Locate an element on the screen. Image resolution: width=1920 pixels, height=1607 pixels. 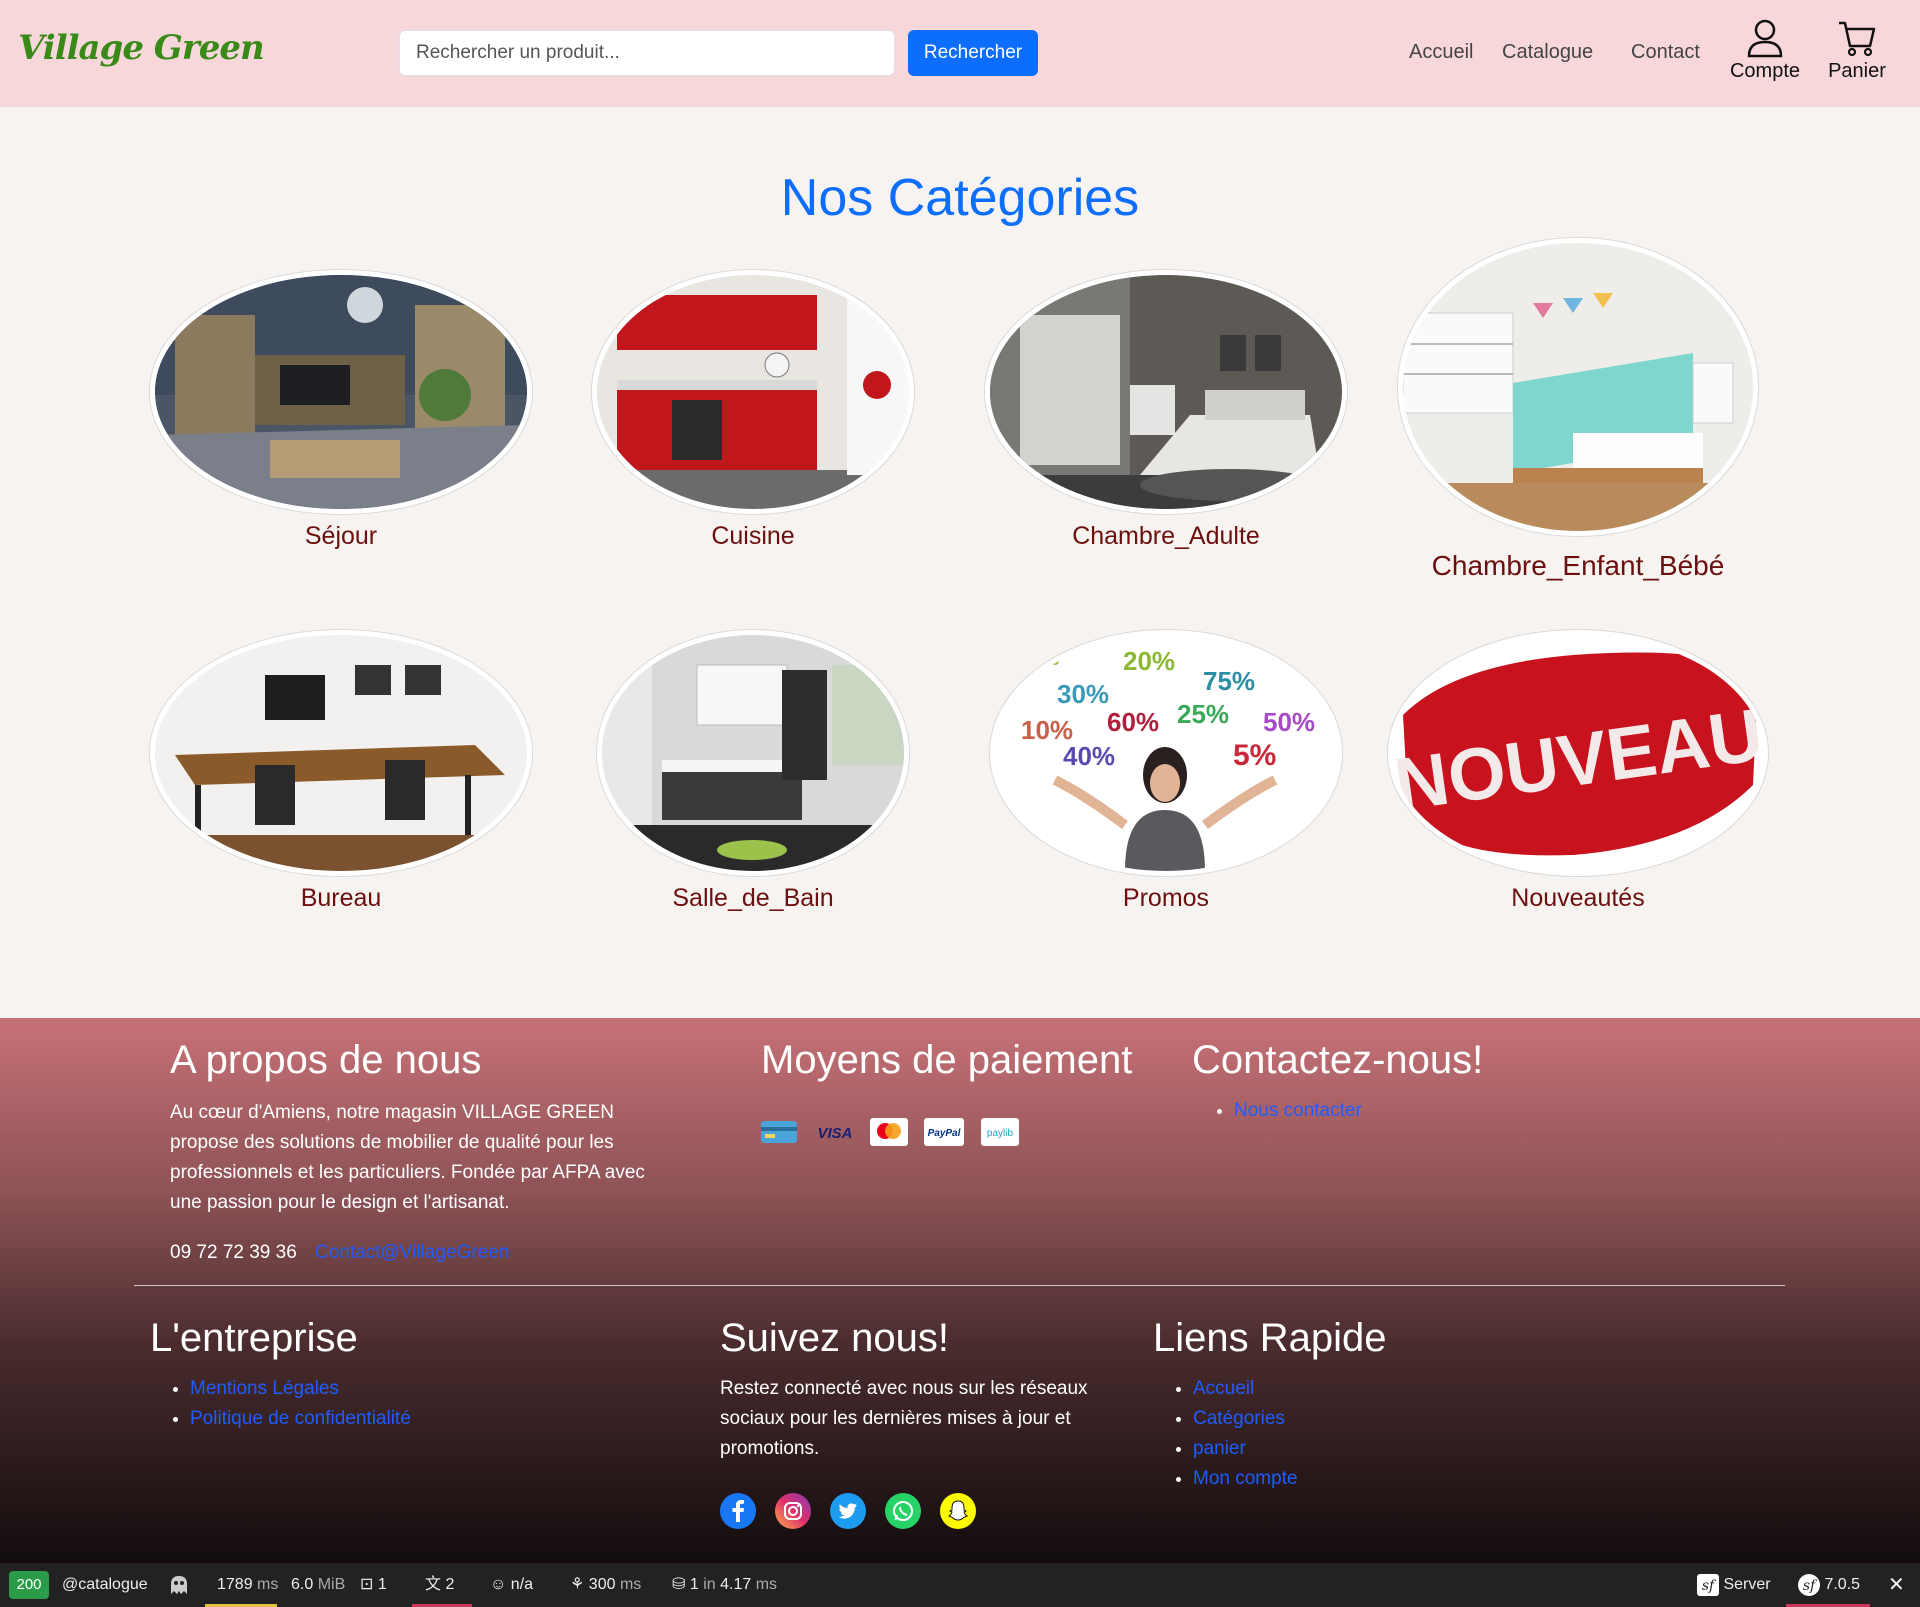
facebook-icon is located at coordinates (738, 1511).